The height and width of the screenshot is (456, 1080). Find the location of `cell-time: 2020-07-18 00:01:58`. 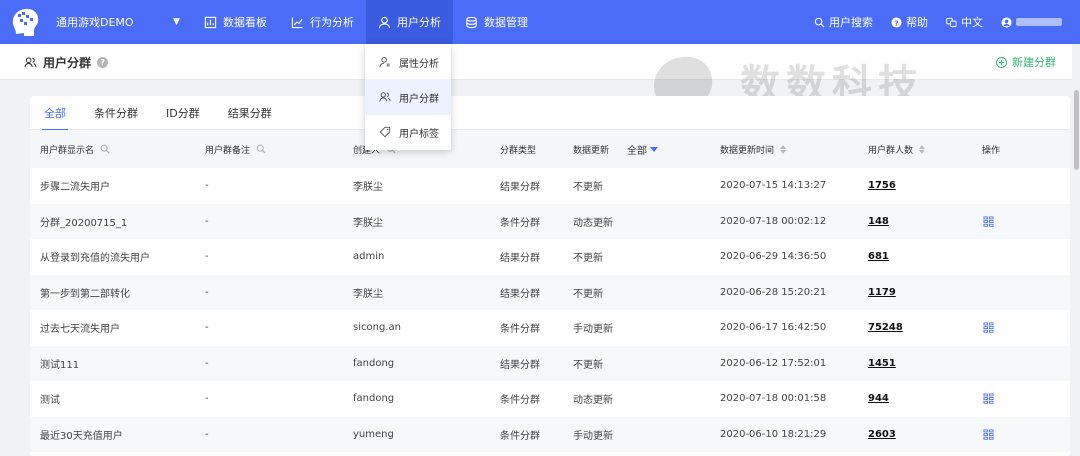

cell-time: 2020-07-18 00:01:58 is located at coordinates (773, 399).